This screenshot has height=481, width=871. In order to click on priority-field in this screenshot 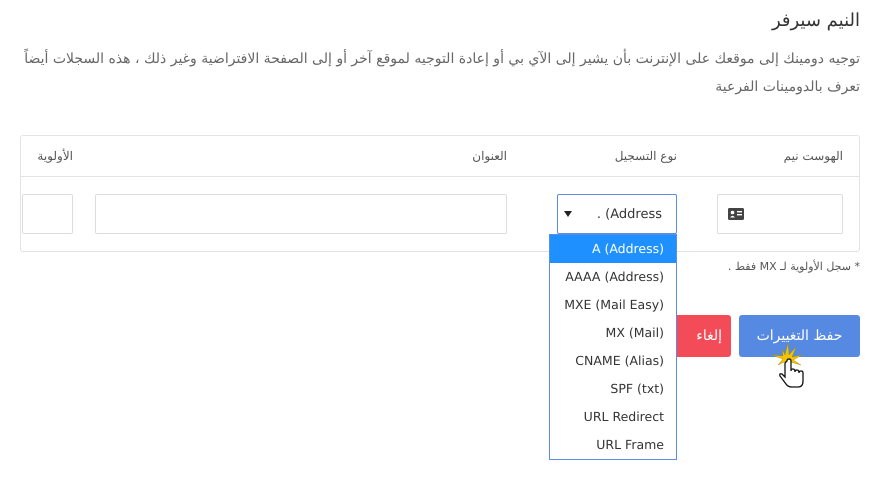, I will do `click(47, 214)`.